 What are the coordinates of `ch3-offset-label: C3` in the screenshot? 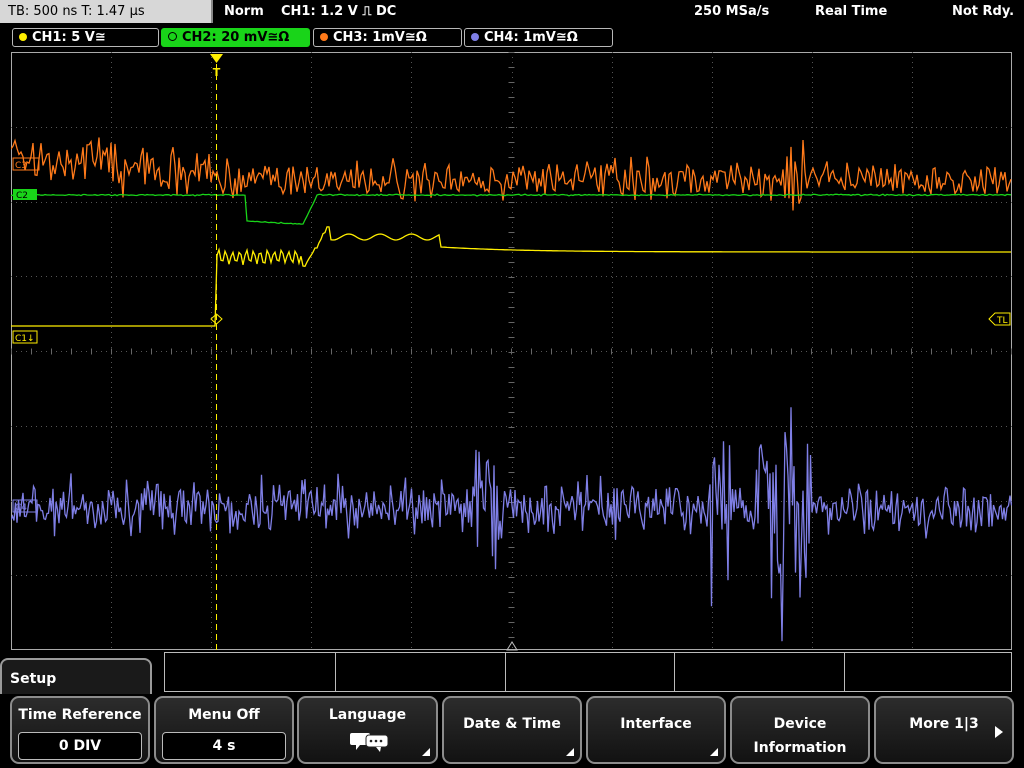 It's located at (21, 166).